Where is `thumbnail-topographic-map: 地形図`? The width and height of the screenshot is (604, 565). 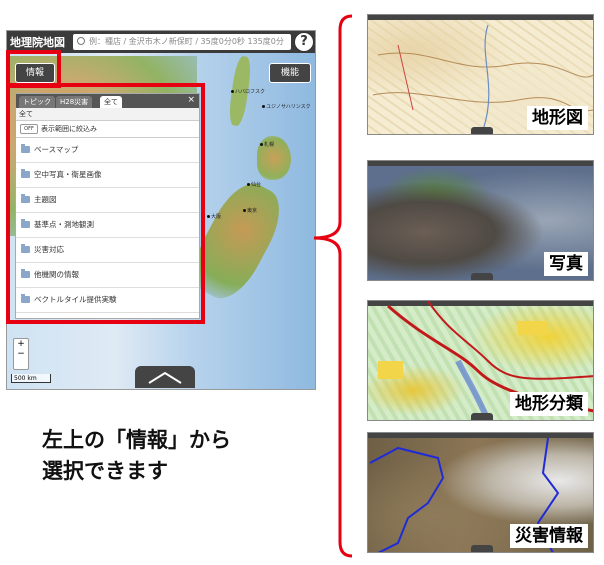
thumbnail-topographic-map: 地形図 is located at coordinates (480, 74).